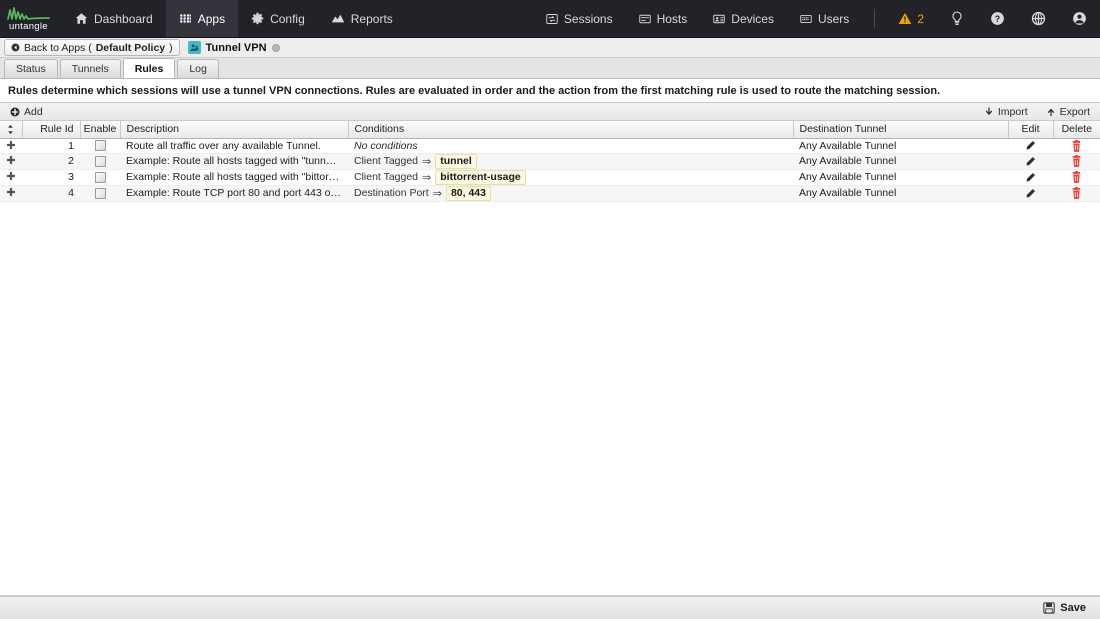  Describe the element at coordinates (1068, 111) in the screenshot. I see `export-button: Export` at that location.